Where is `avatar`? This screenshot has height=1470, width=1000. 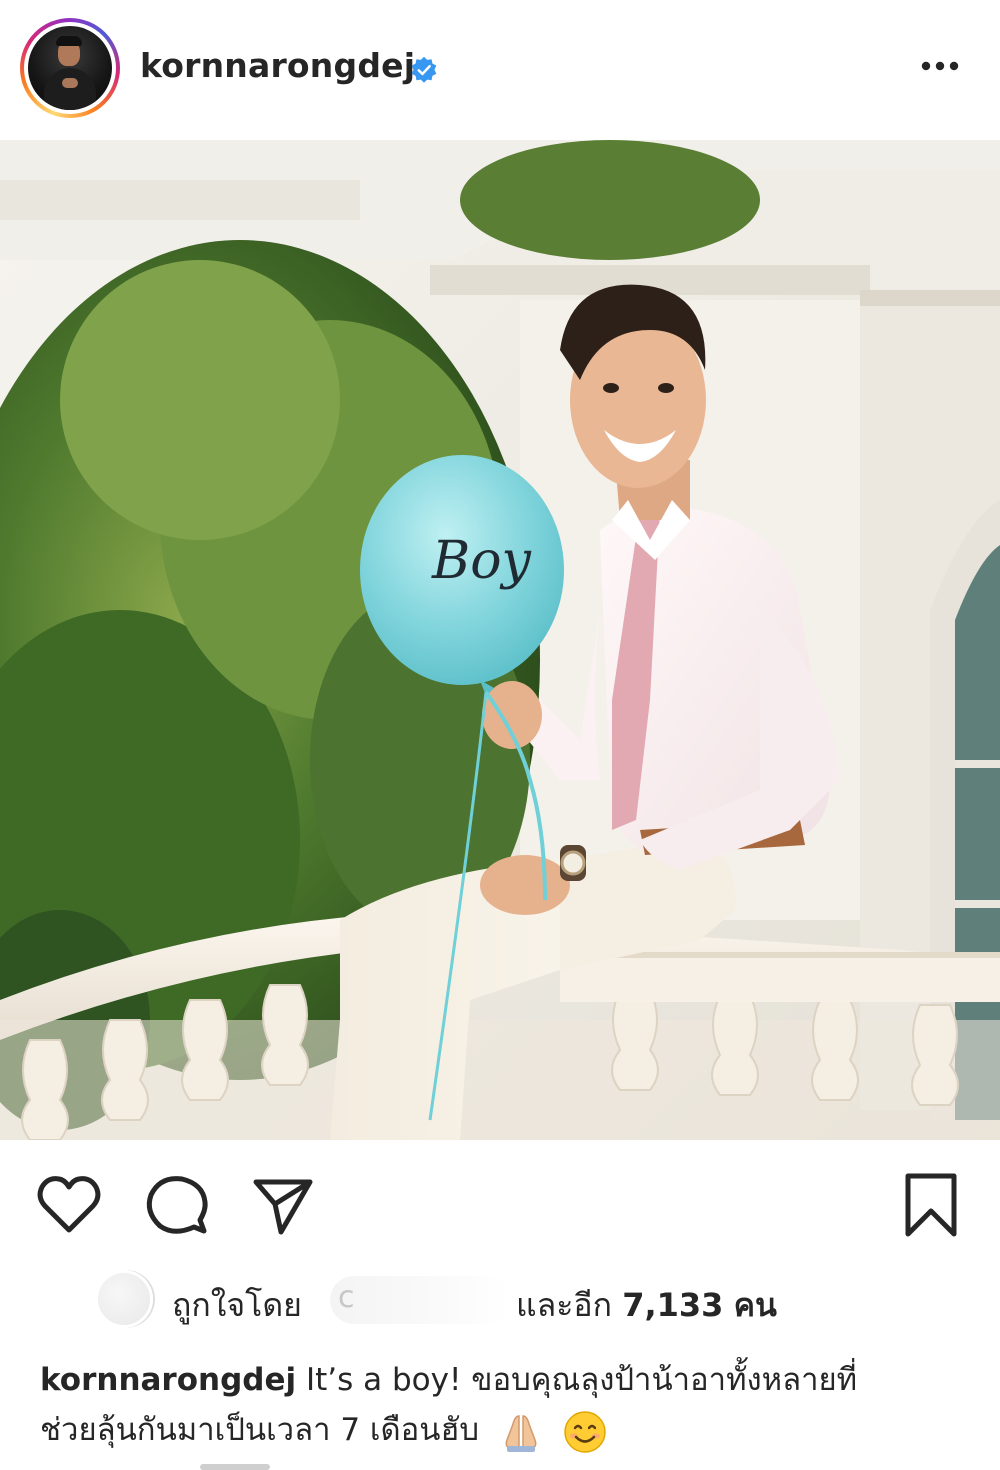
avatar is located at coordinates (70, 68).